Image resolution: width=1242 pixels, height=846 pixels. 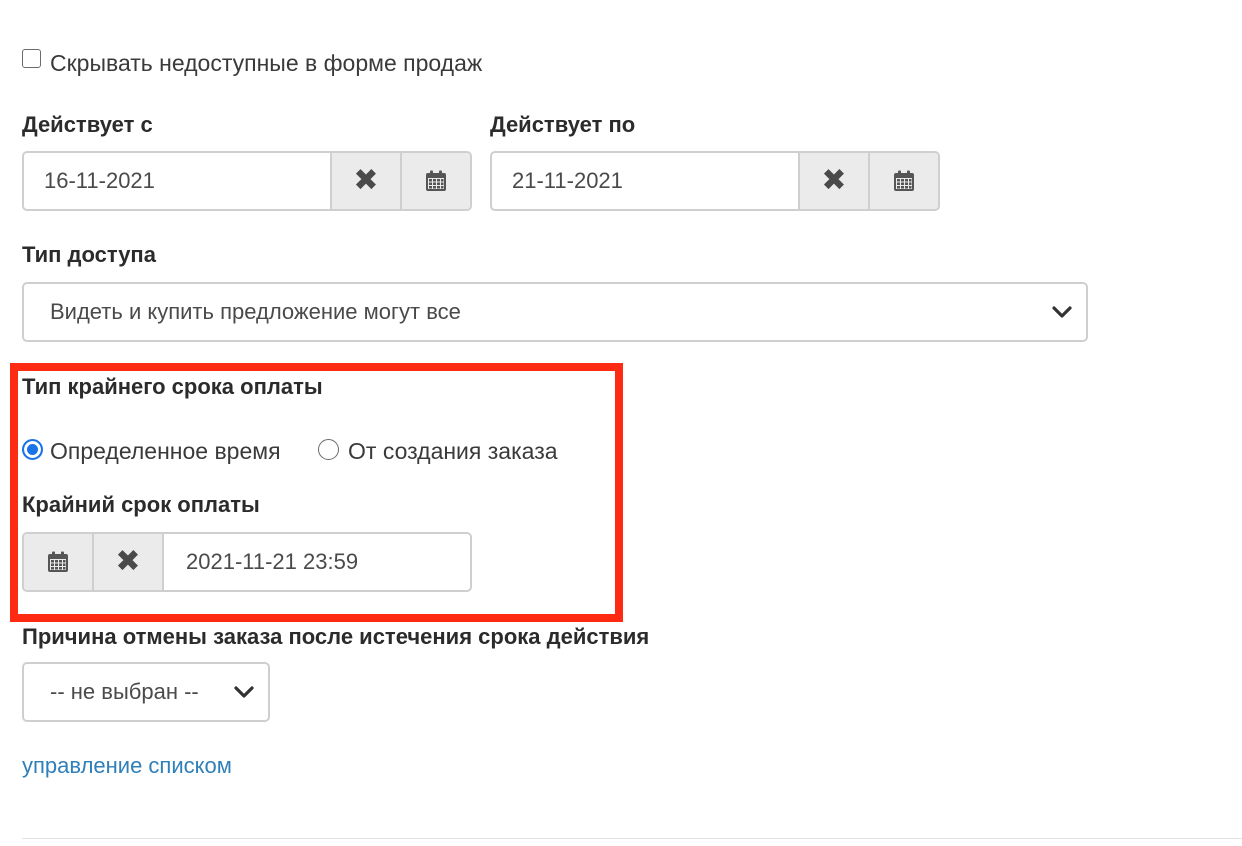 I want to click on hide-unavailable-label: Скрывать недоступные в форме продаж, so click(x=266, y=63).